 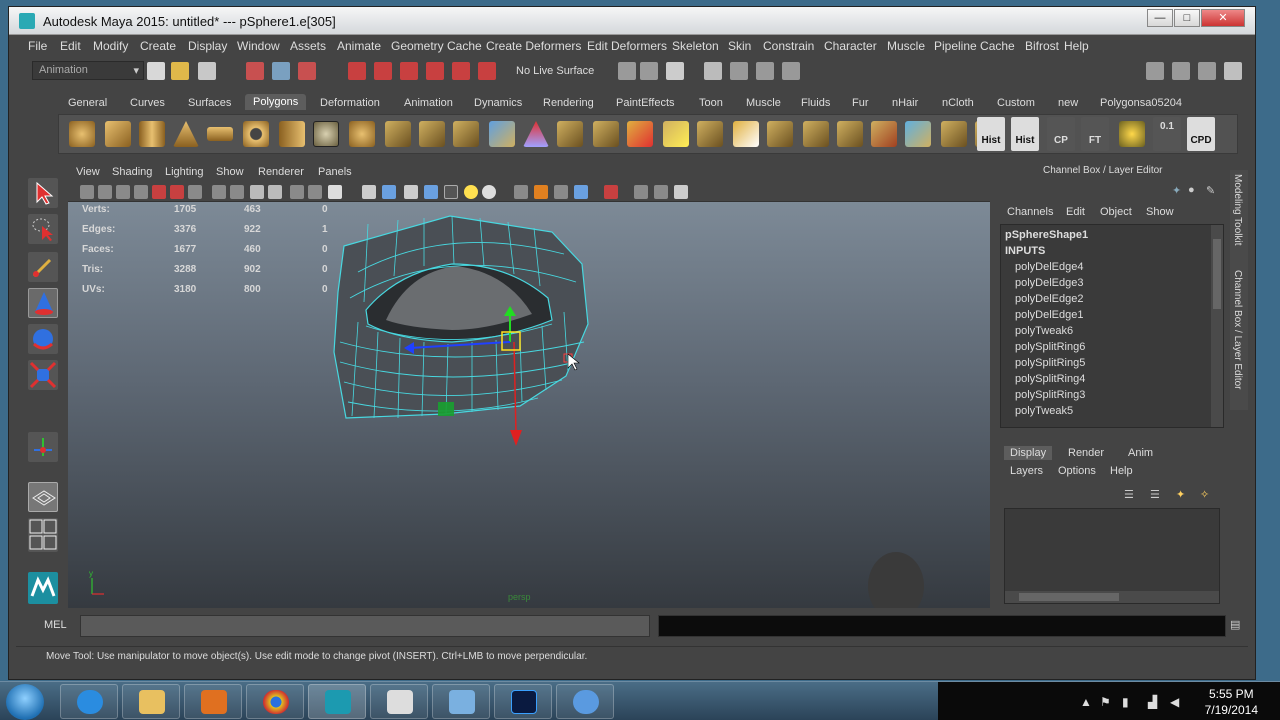 What do you see at coordinates (1116, 212) in the screenshot?
I see `cb-menu-object: Object` at bounding box center [1116, 212].